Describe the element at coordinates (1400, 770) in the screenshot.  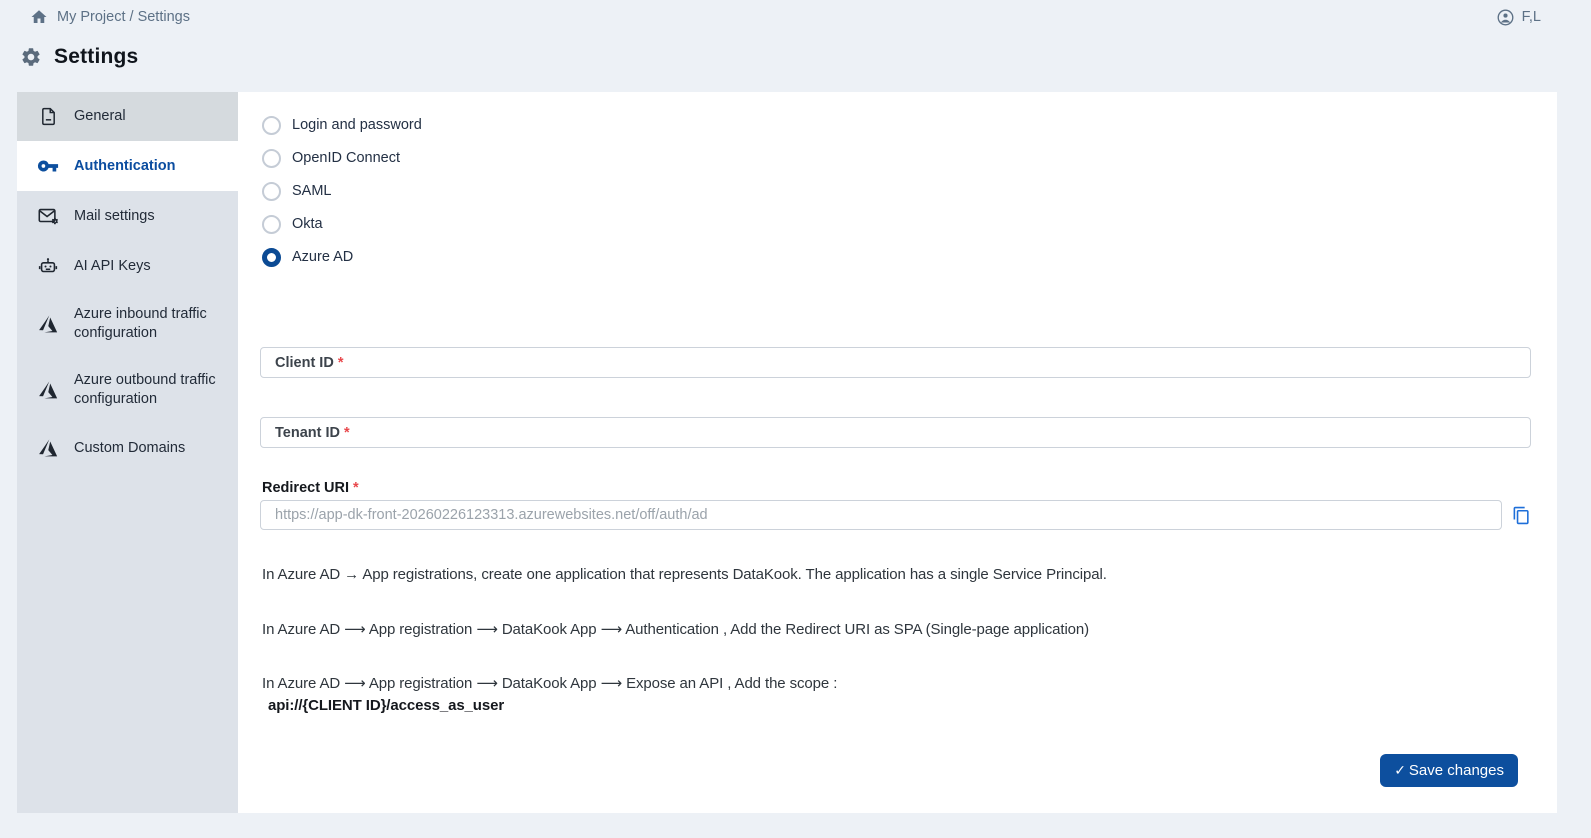
I see `check-icon: ✓` at that location.